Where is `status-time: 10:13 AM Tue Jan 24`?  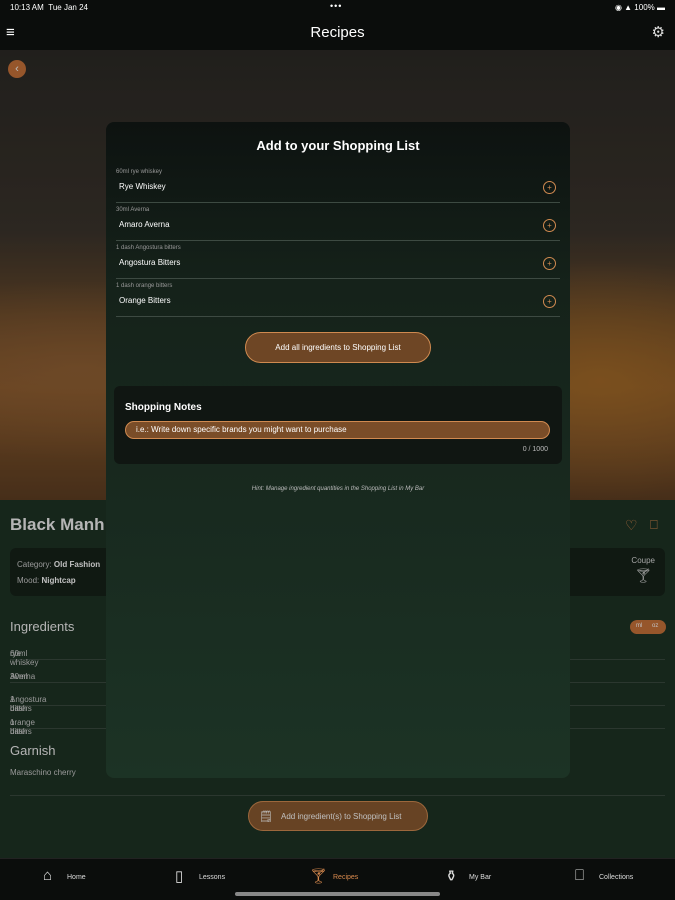 status-time: 10:13 AM Tue Jan 24 is located at coordinates (49, 7).